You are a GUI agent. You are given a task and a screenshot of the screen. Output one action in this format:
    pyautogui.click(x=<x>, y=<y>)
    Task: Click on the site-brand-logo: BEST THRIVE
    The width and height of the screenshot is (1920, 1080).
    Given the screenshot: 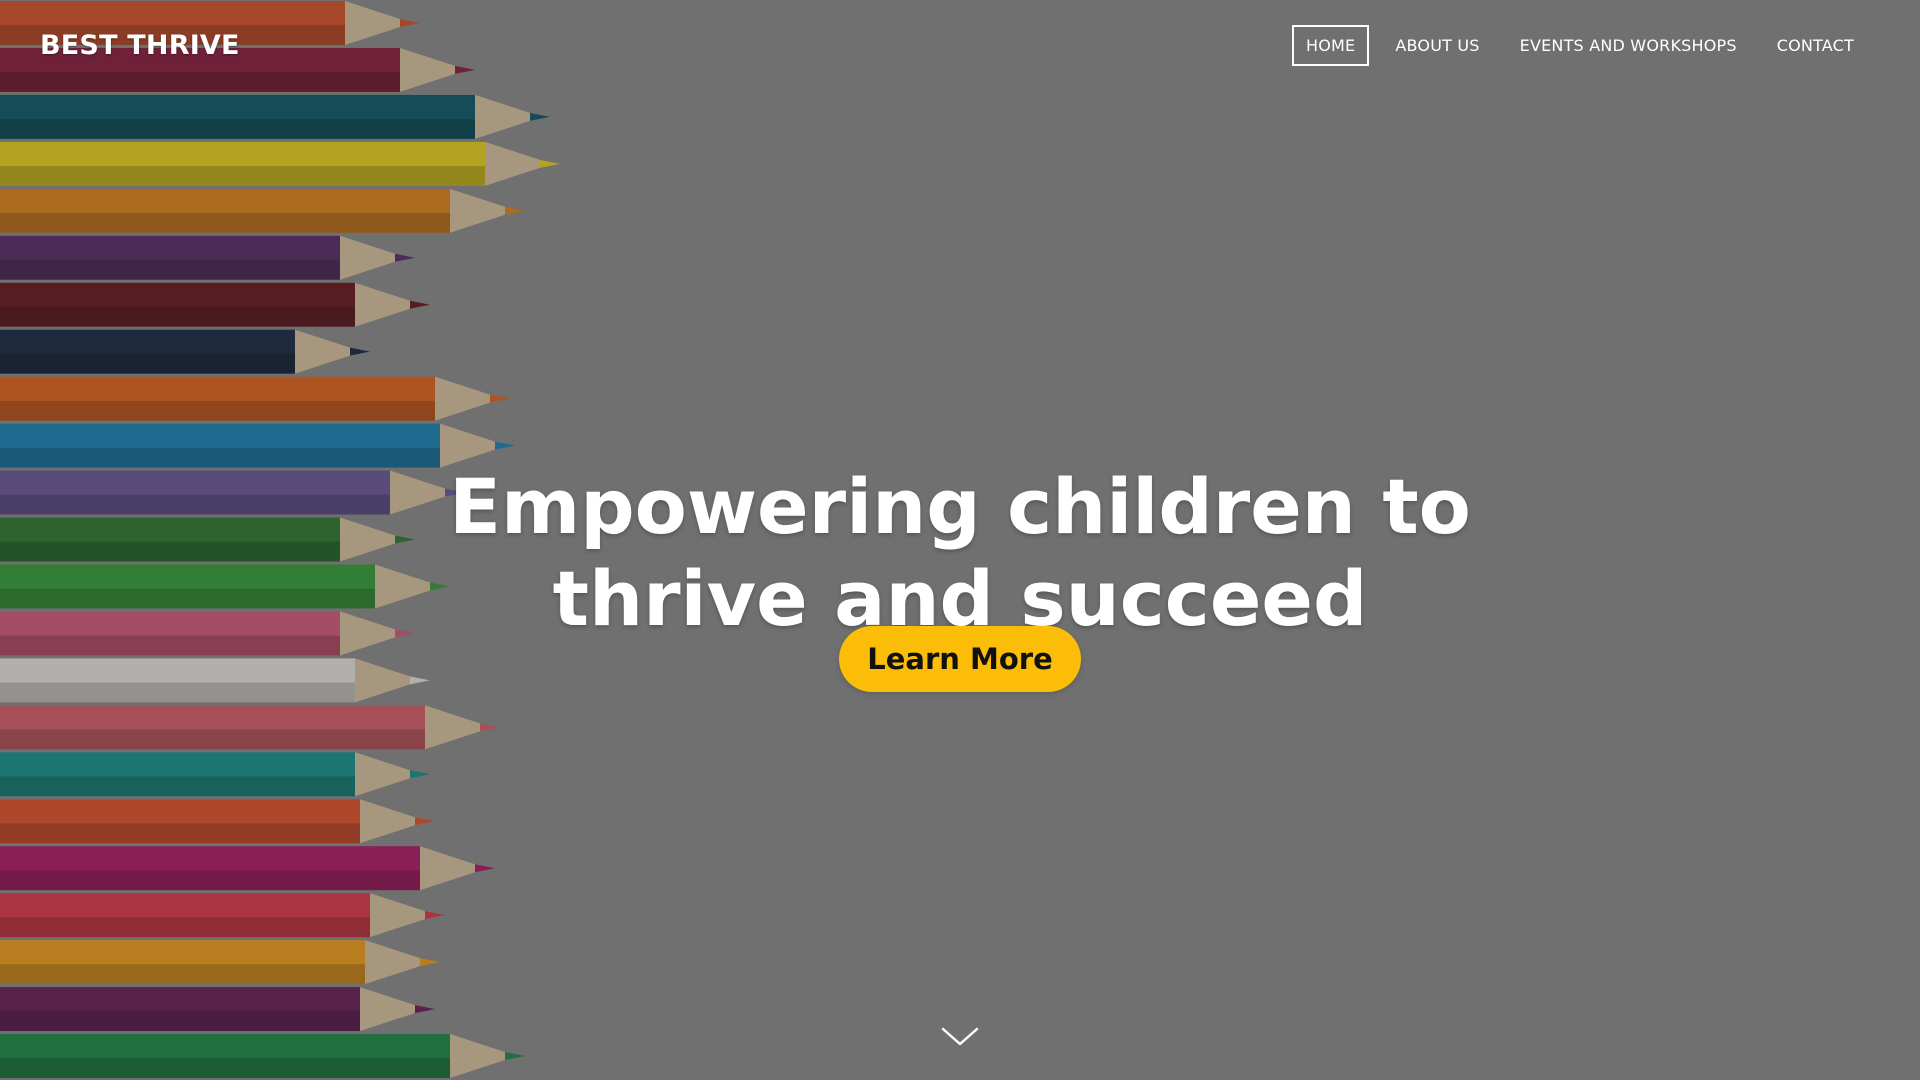 What is the action you would take?
    pyautogui.click(x=140, y=45)
    